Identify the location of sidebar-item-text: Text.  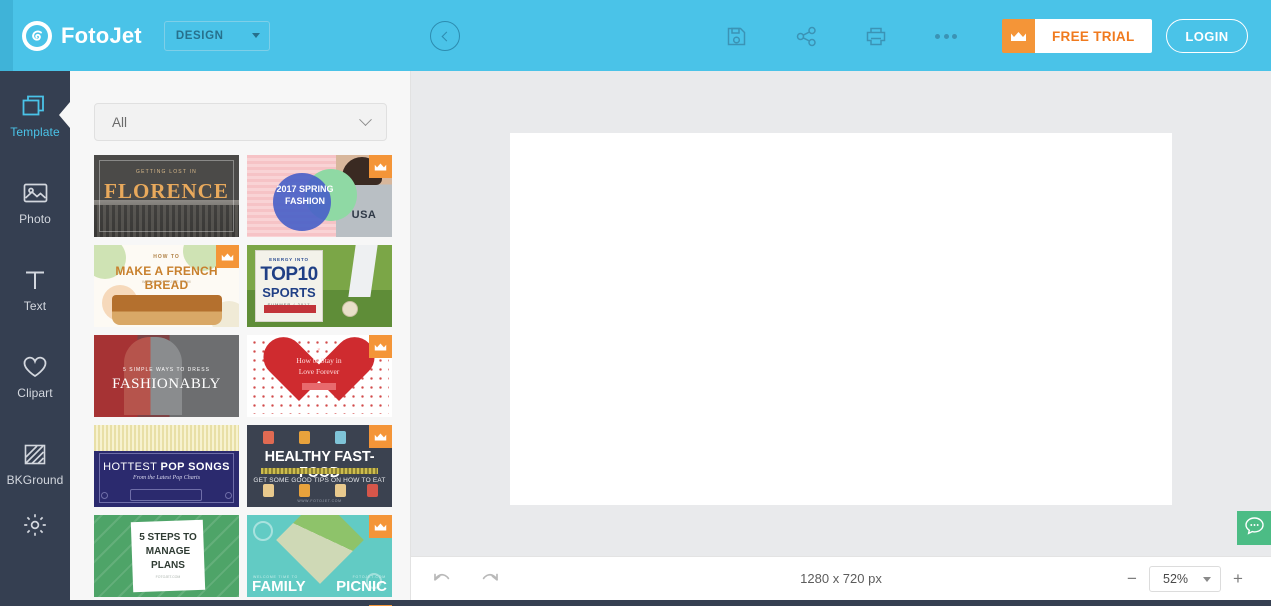
(35, 288).